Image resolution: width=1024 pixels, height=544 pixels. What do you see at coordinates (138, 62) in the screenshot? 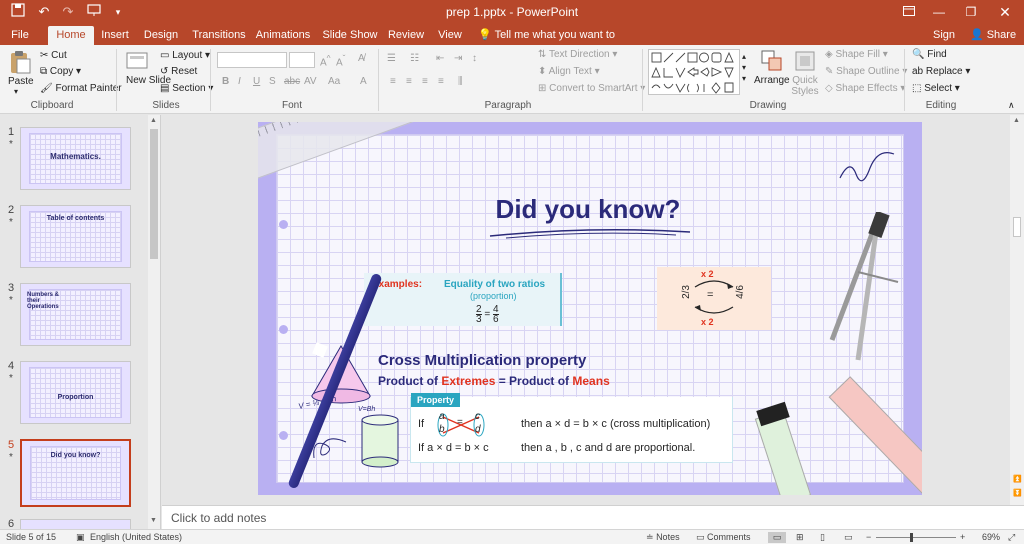
I see `new-slide-icon` at bounding box center [138, 62].